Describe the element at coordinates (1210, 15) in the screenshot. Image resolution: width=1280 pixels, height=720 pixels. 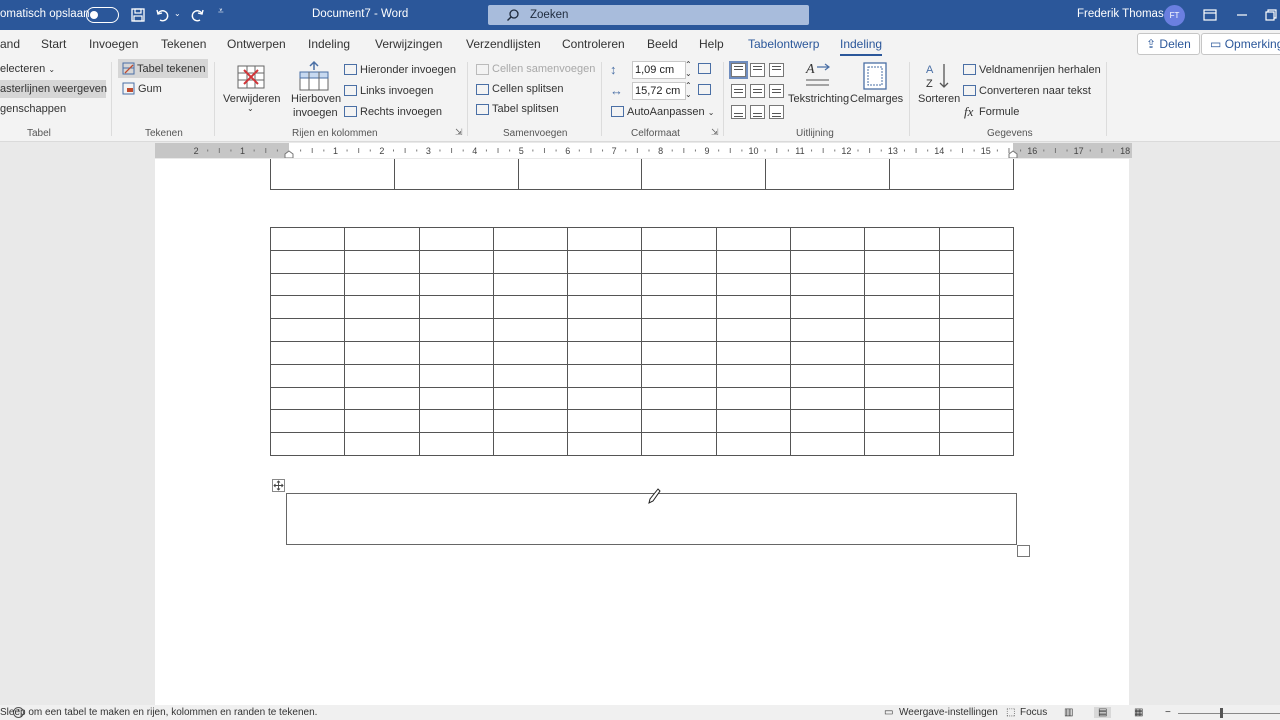
I see `ribbon-display-icon` at that location.